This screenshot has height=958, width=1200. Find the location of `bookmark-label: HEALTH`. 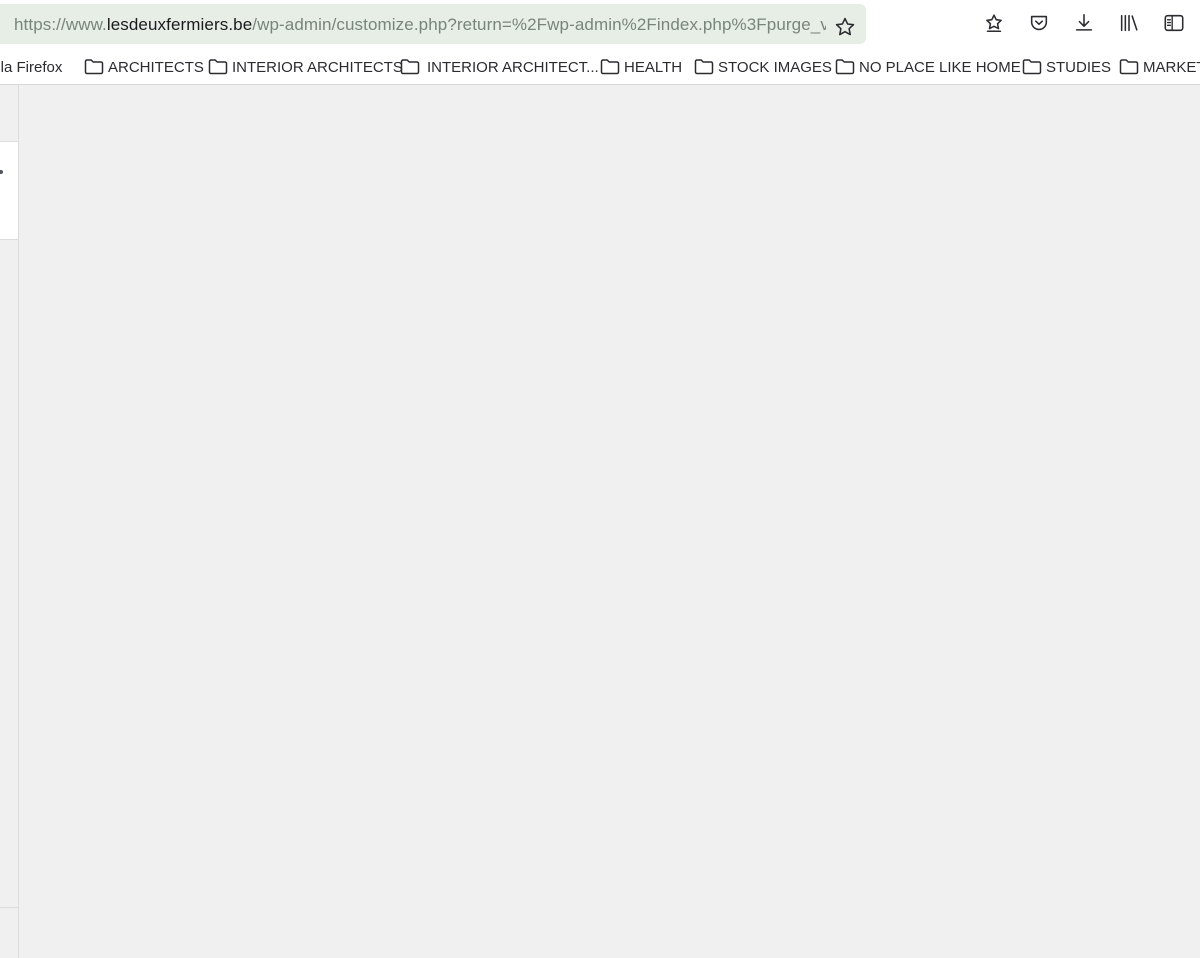

bookmark-label: HEALTH is located at coordinates (653, 67).